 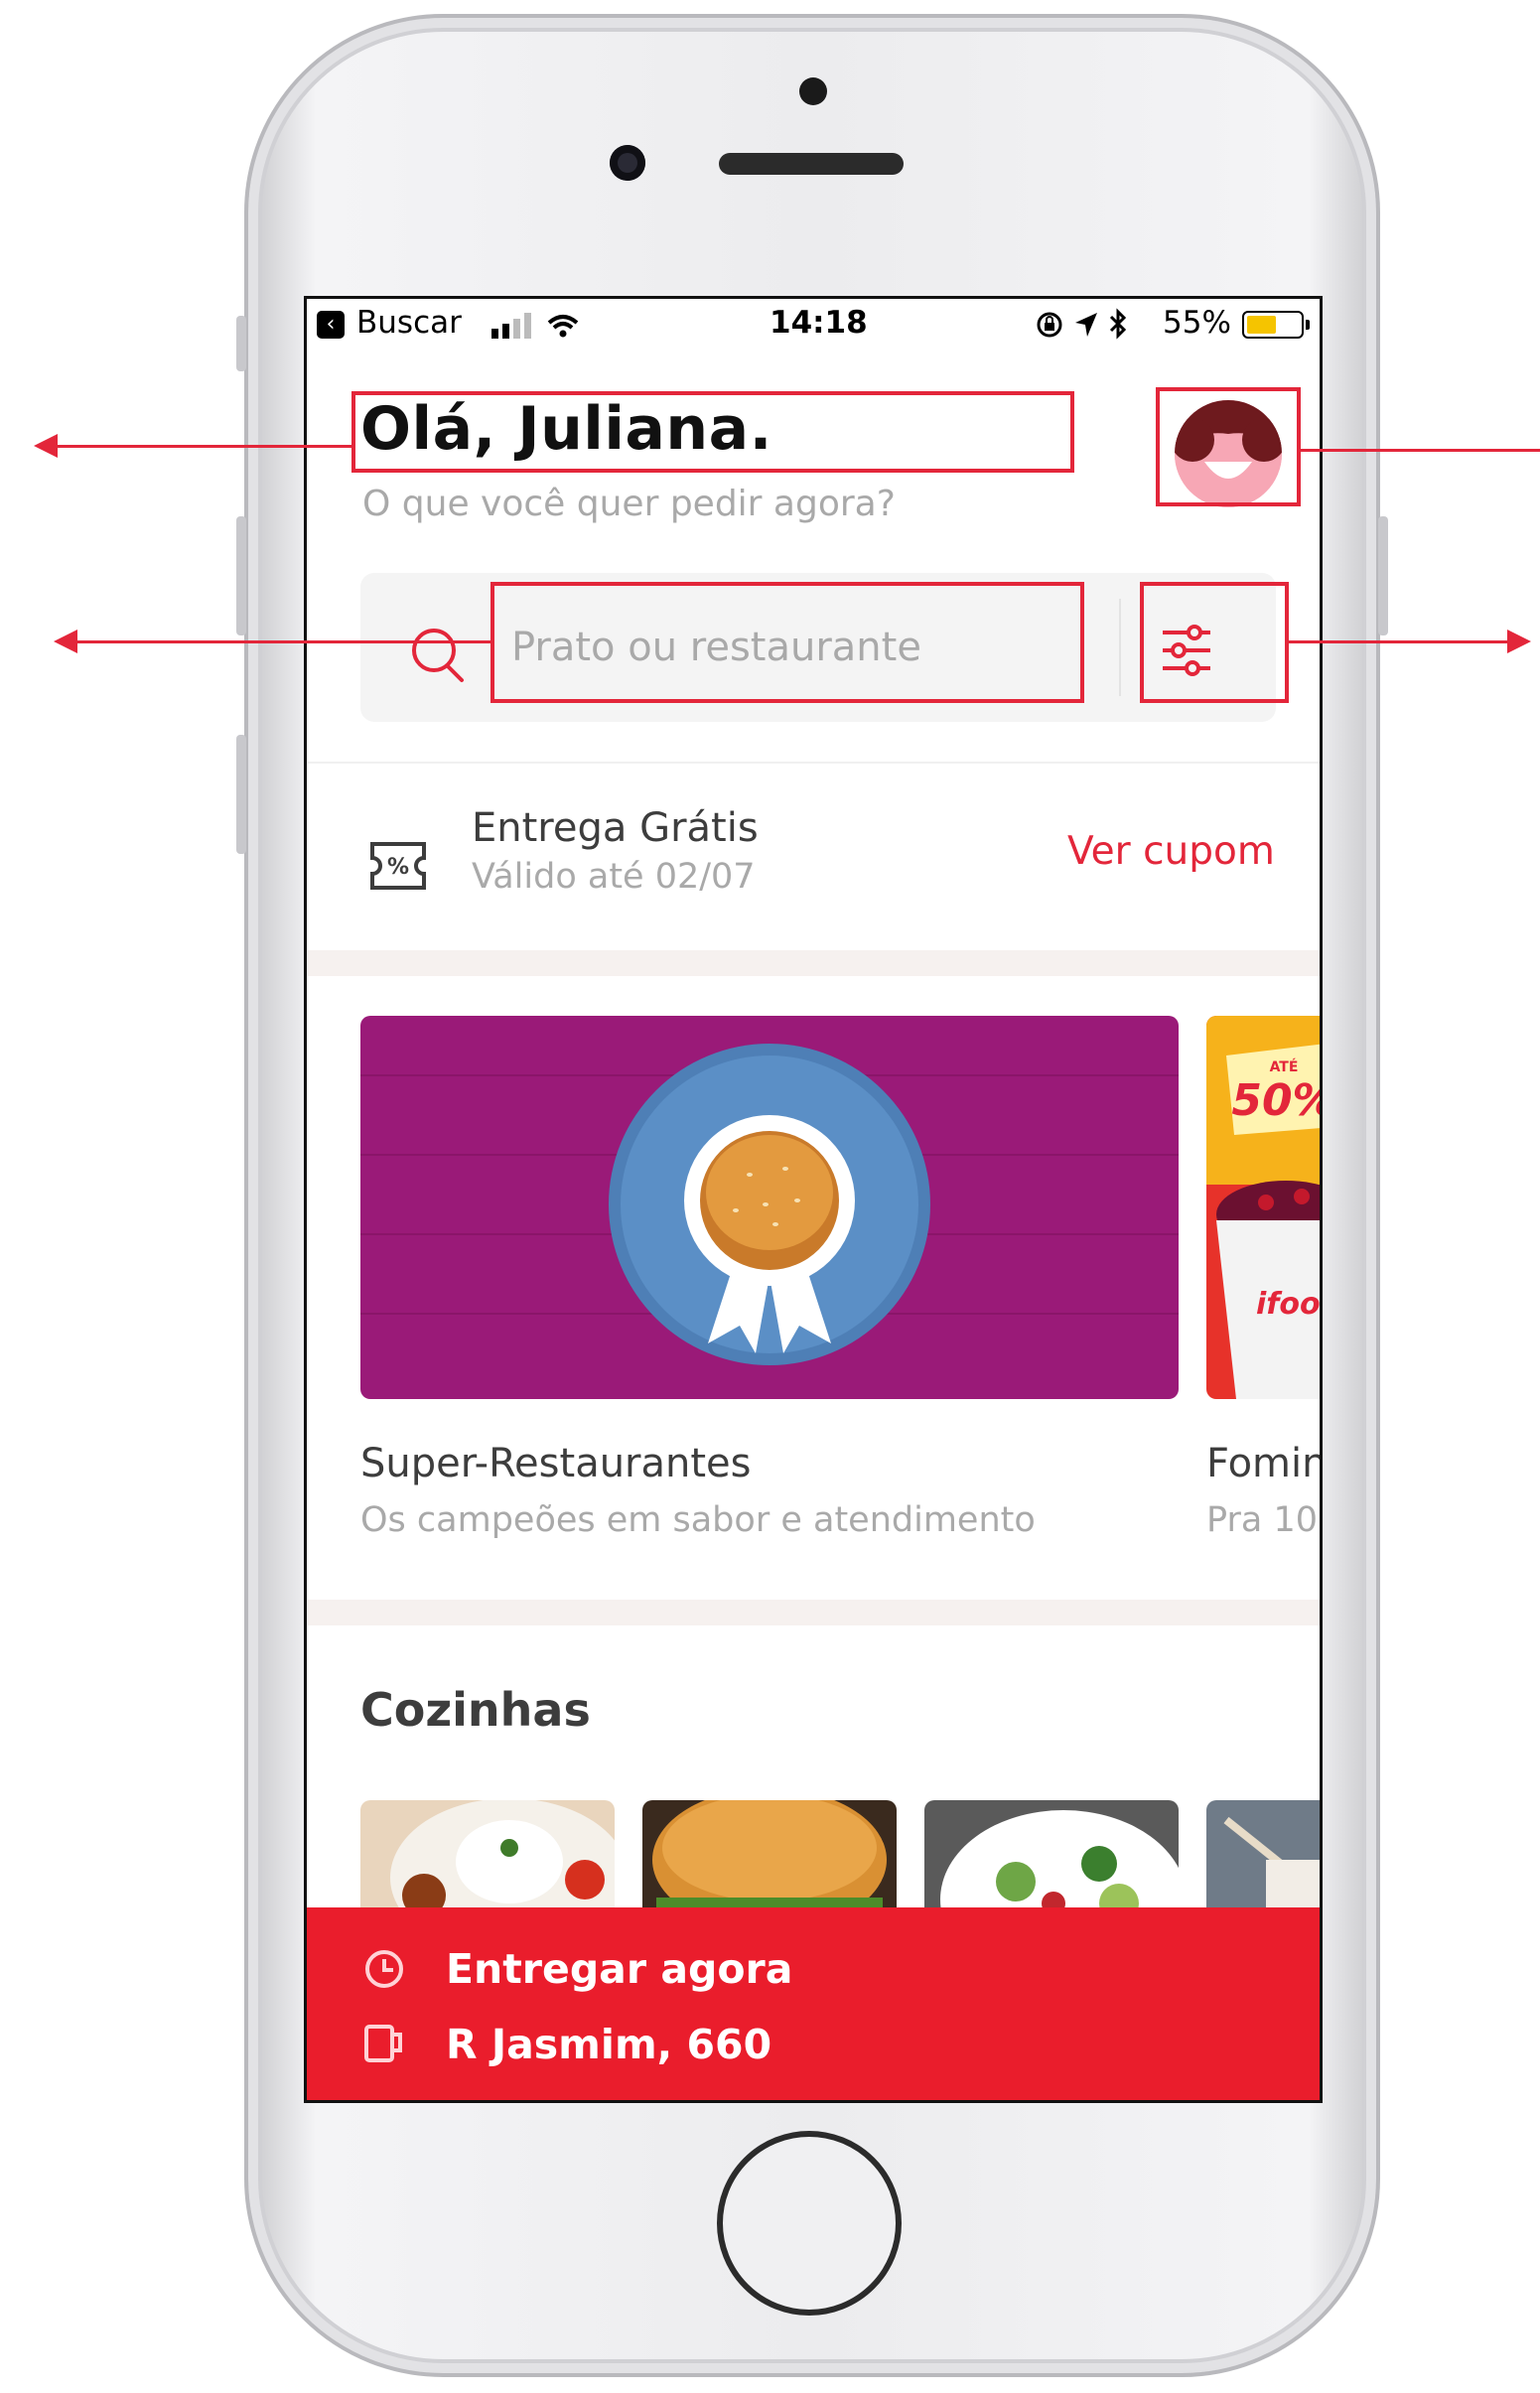 I want to click on chinese-food-image, so click(x=1263, y=1859).